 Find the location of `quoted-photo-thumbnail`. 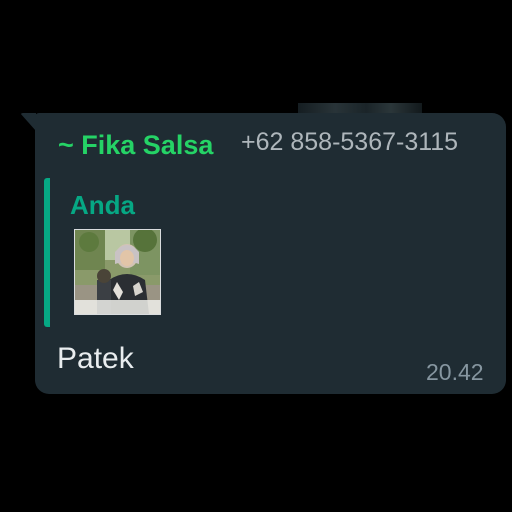

quoted-photo-thumbnail is located at coordinates (117, 272).